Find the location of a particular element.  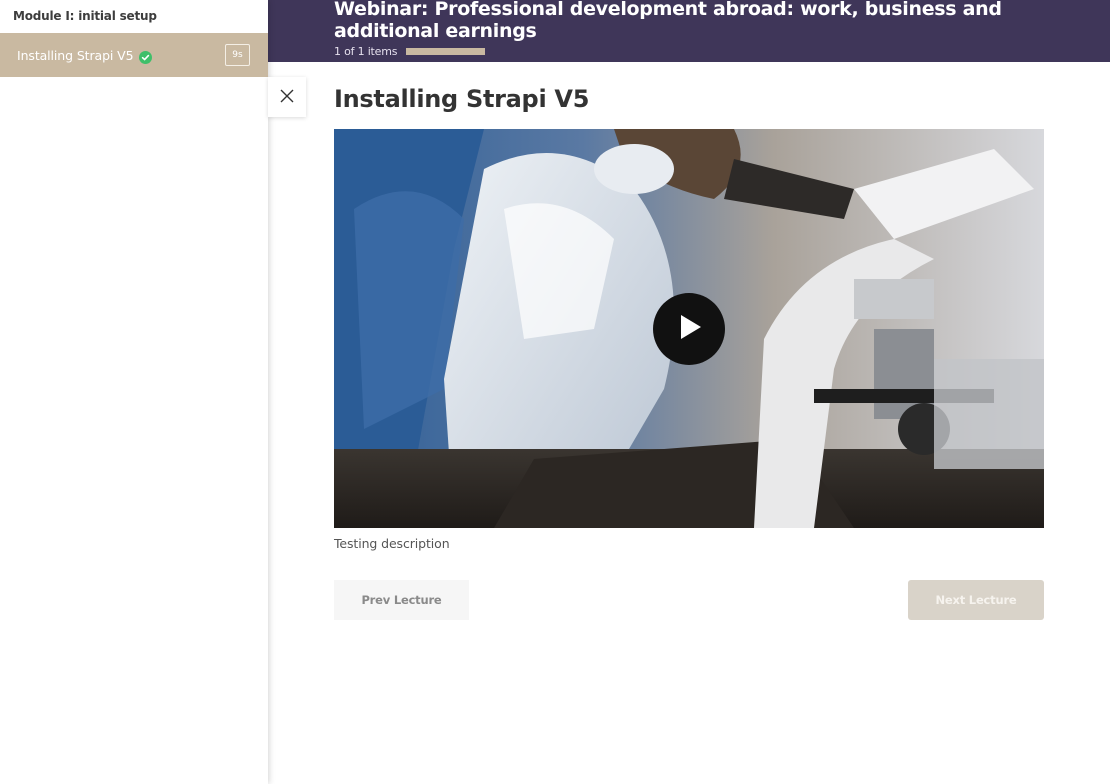

sidebar-item-label: Installing Strapi V5 is located at coordinates (75, 55).